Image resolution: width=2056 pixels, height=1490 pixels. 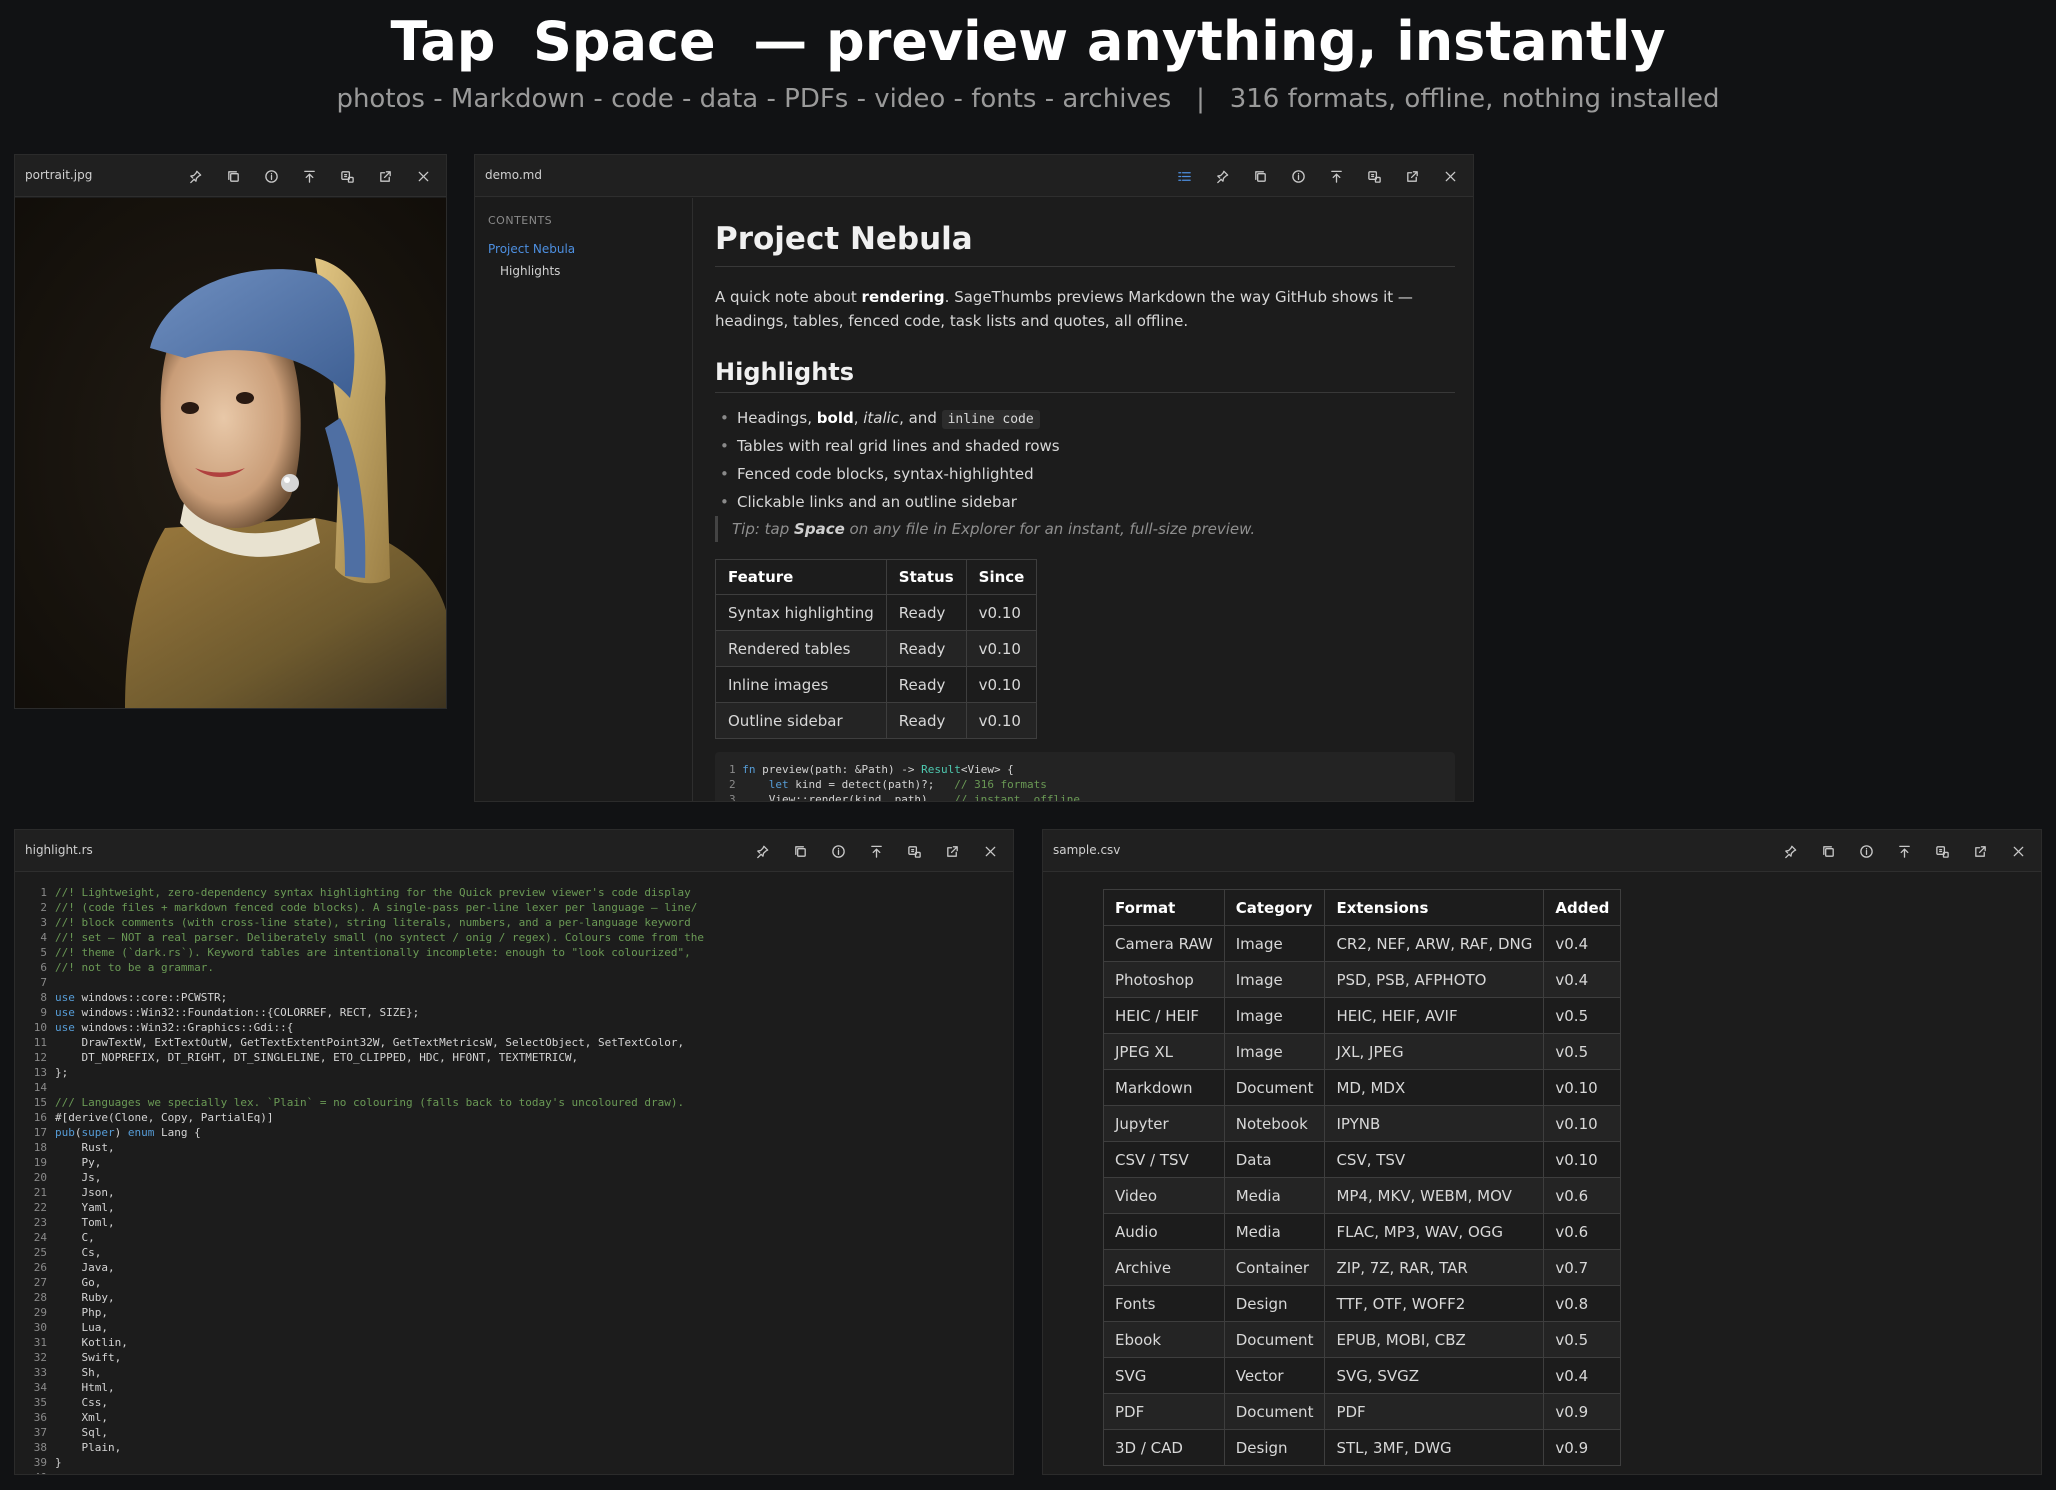 I want to click on line-text: Cs,, so click(x=78, y=1252).